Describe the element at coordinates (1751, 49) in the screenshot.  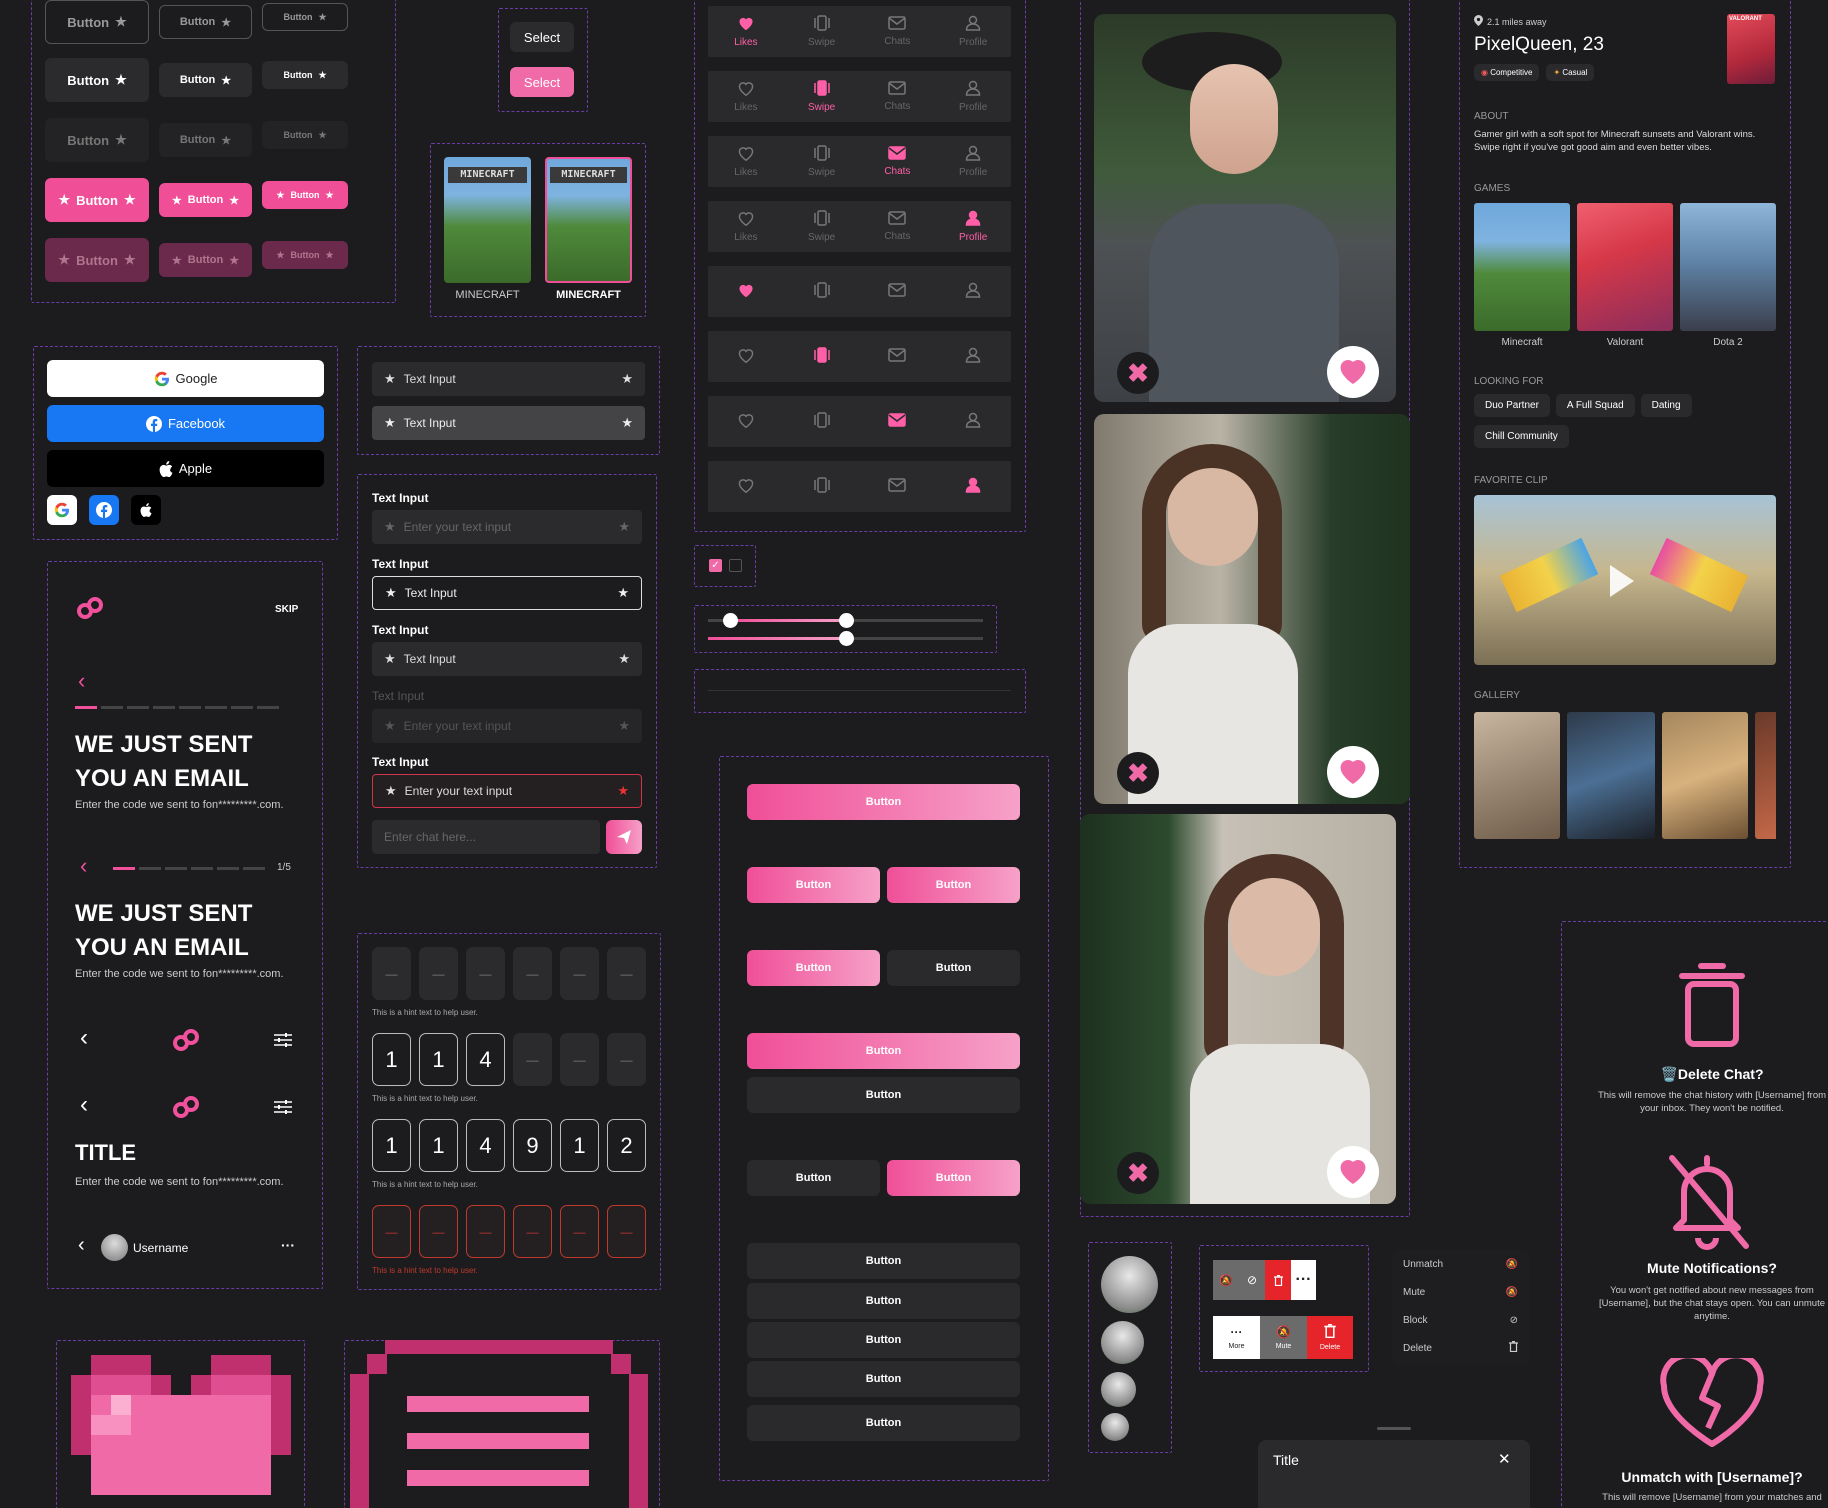
I see `profile-photo-thumb: VALORANT` at that location.